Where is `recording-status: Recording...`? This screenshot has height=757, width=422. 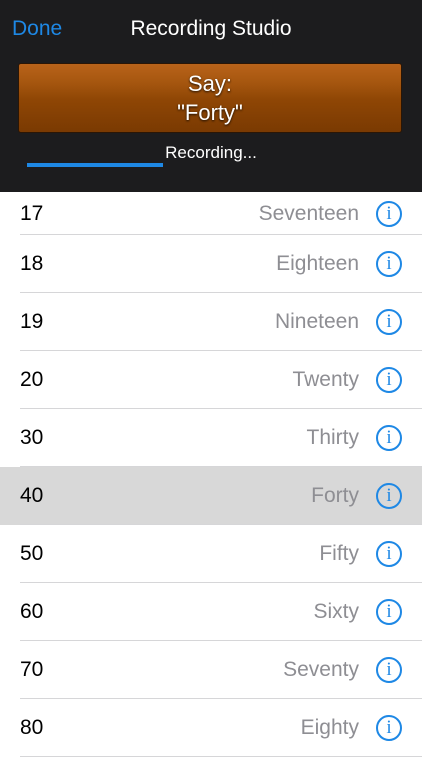
recording-status: Recording... is located at coordinates (211, 152).